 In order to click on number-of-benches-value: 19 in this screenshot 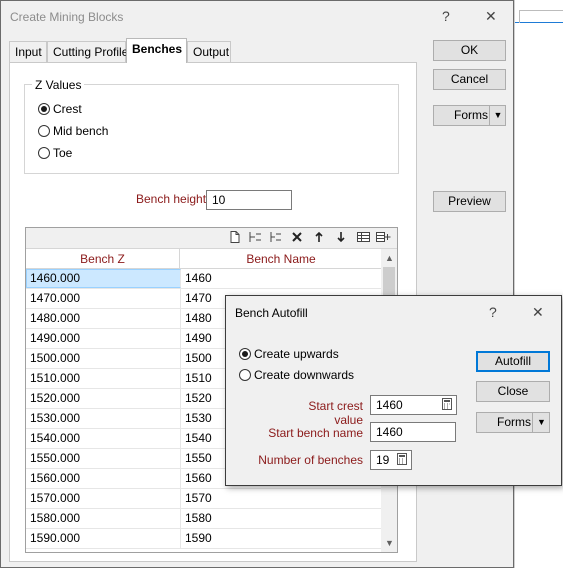, I will do `click(383, 460)`.